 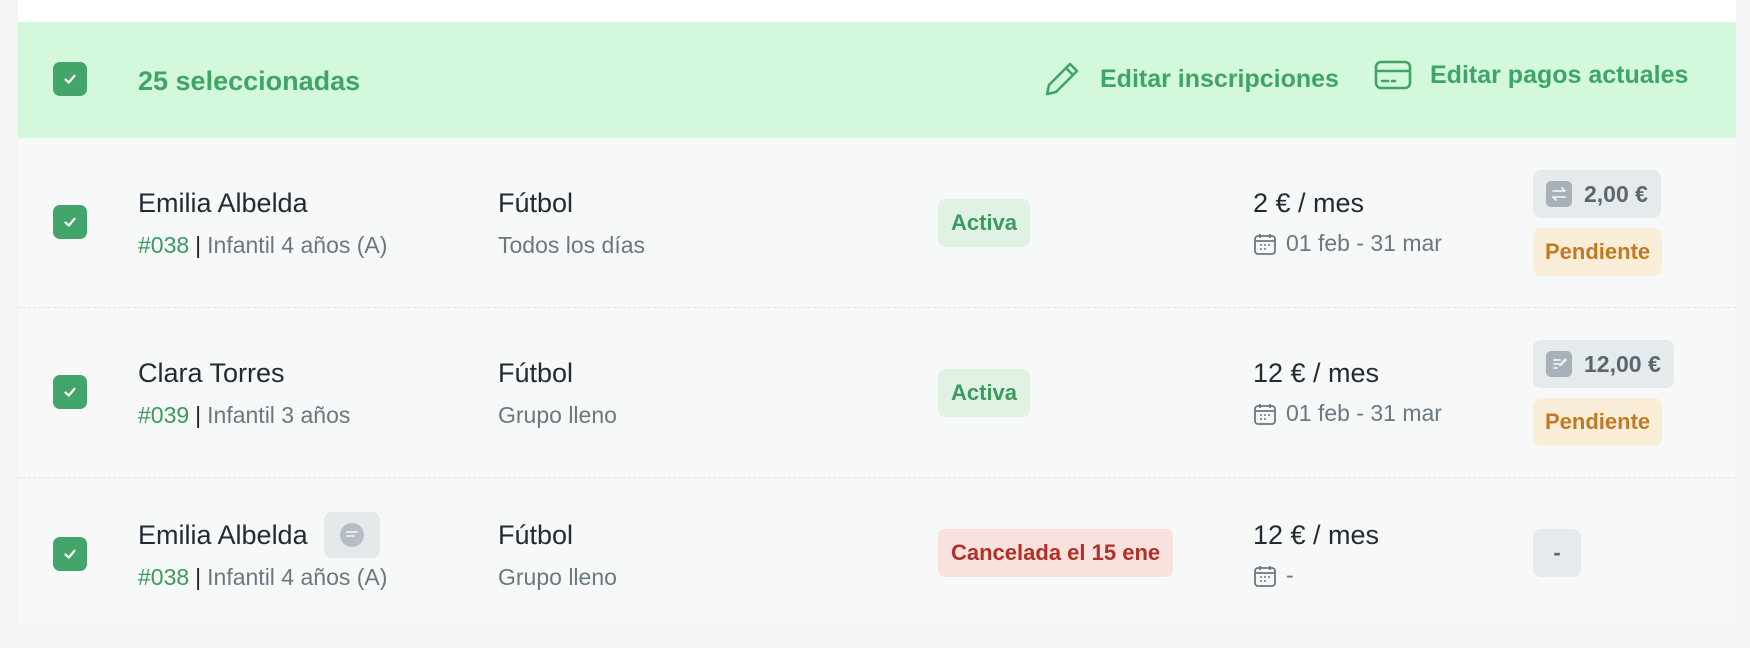 What do you see at coordinates (1622, 363) in the screenshot?
I see `payment-amount-text: 12,00 €` at bounding box center [1622, 363].